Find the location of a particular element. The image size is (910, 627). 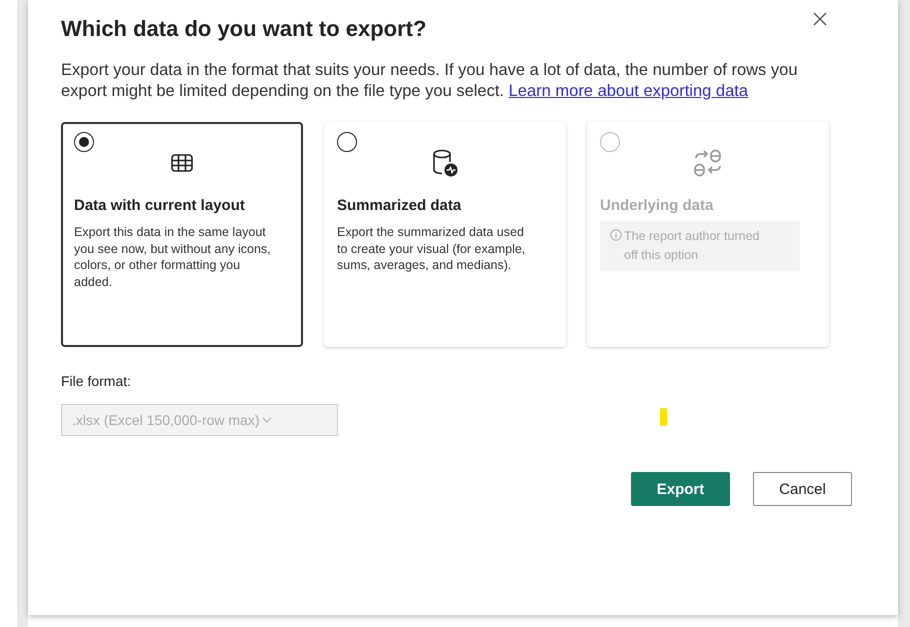

option-title: Summarized data is located at coordinates (399, 205).